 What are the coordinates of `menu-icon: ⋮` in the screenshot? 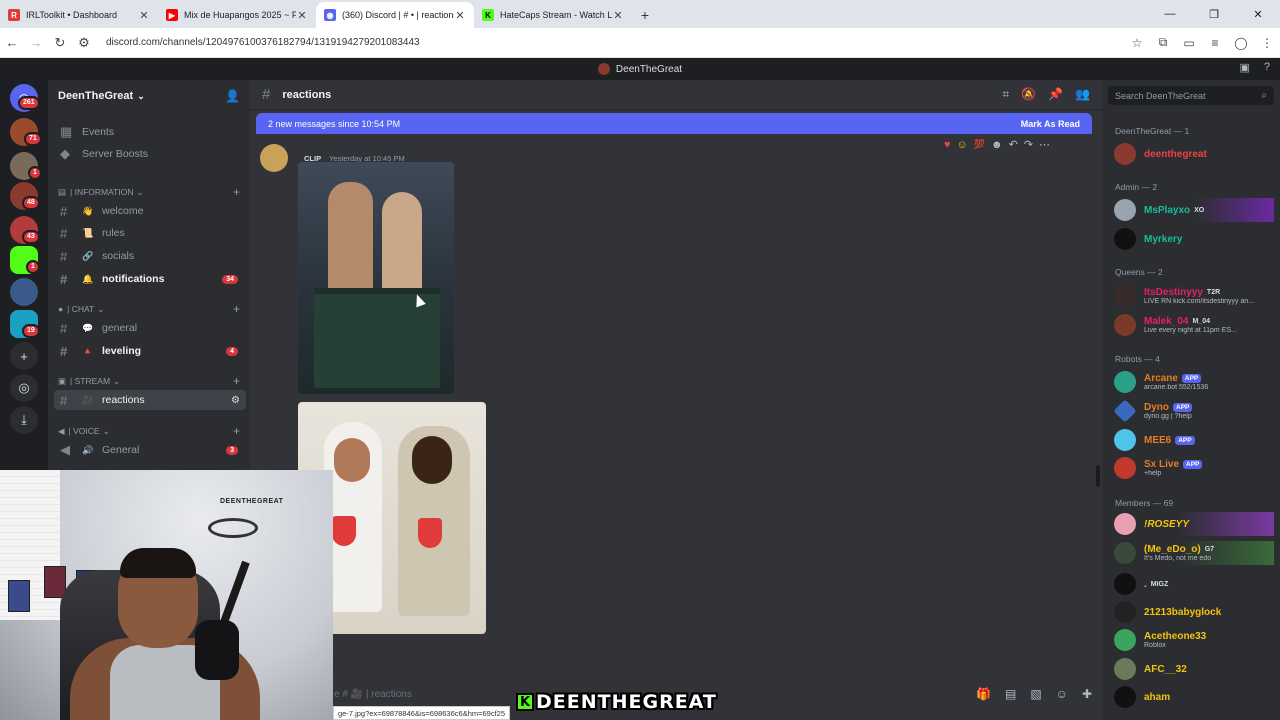 It's located at (1267, 43).